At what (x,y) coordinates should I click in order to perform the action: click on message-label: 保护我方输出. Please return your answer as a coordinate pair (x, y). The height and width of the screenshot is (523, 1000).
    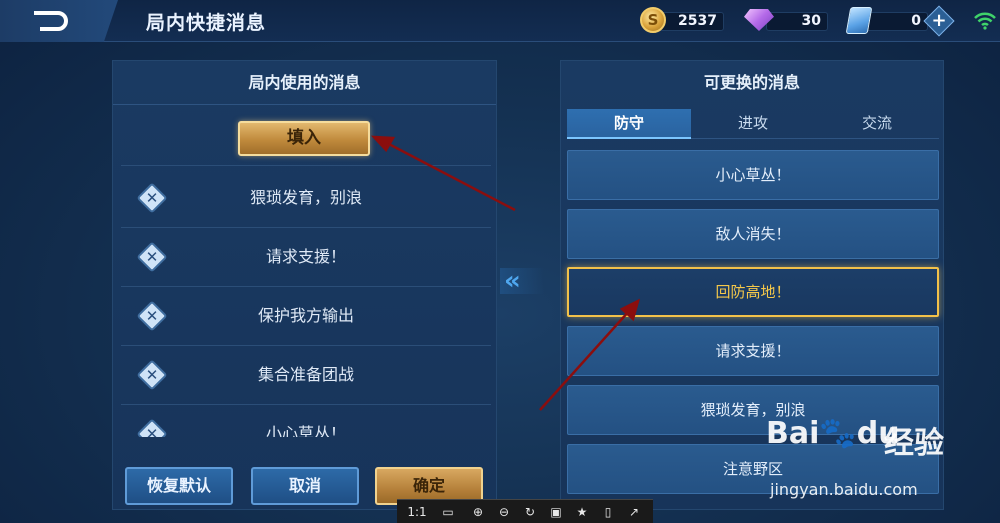
    Looking at the image, I should click on (305, 315).